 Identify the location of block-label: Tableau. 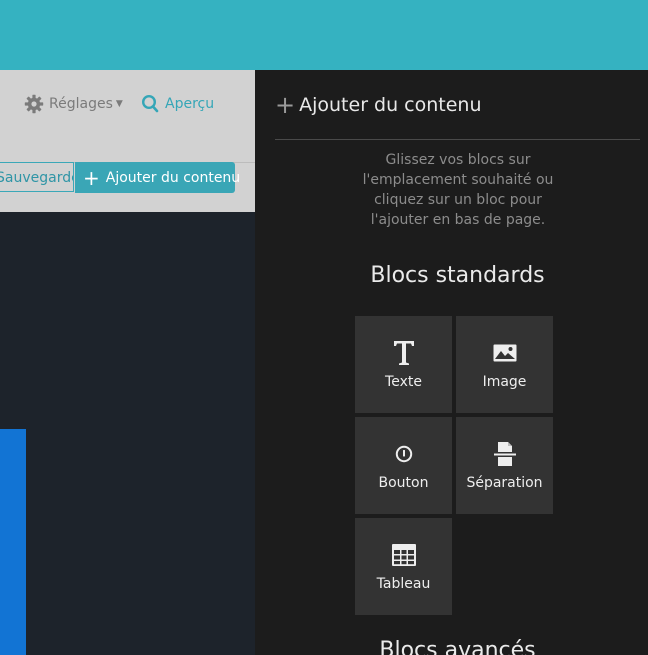
(403, 583).